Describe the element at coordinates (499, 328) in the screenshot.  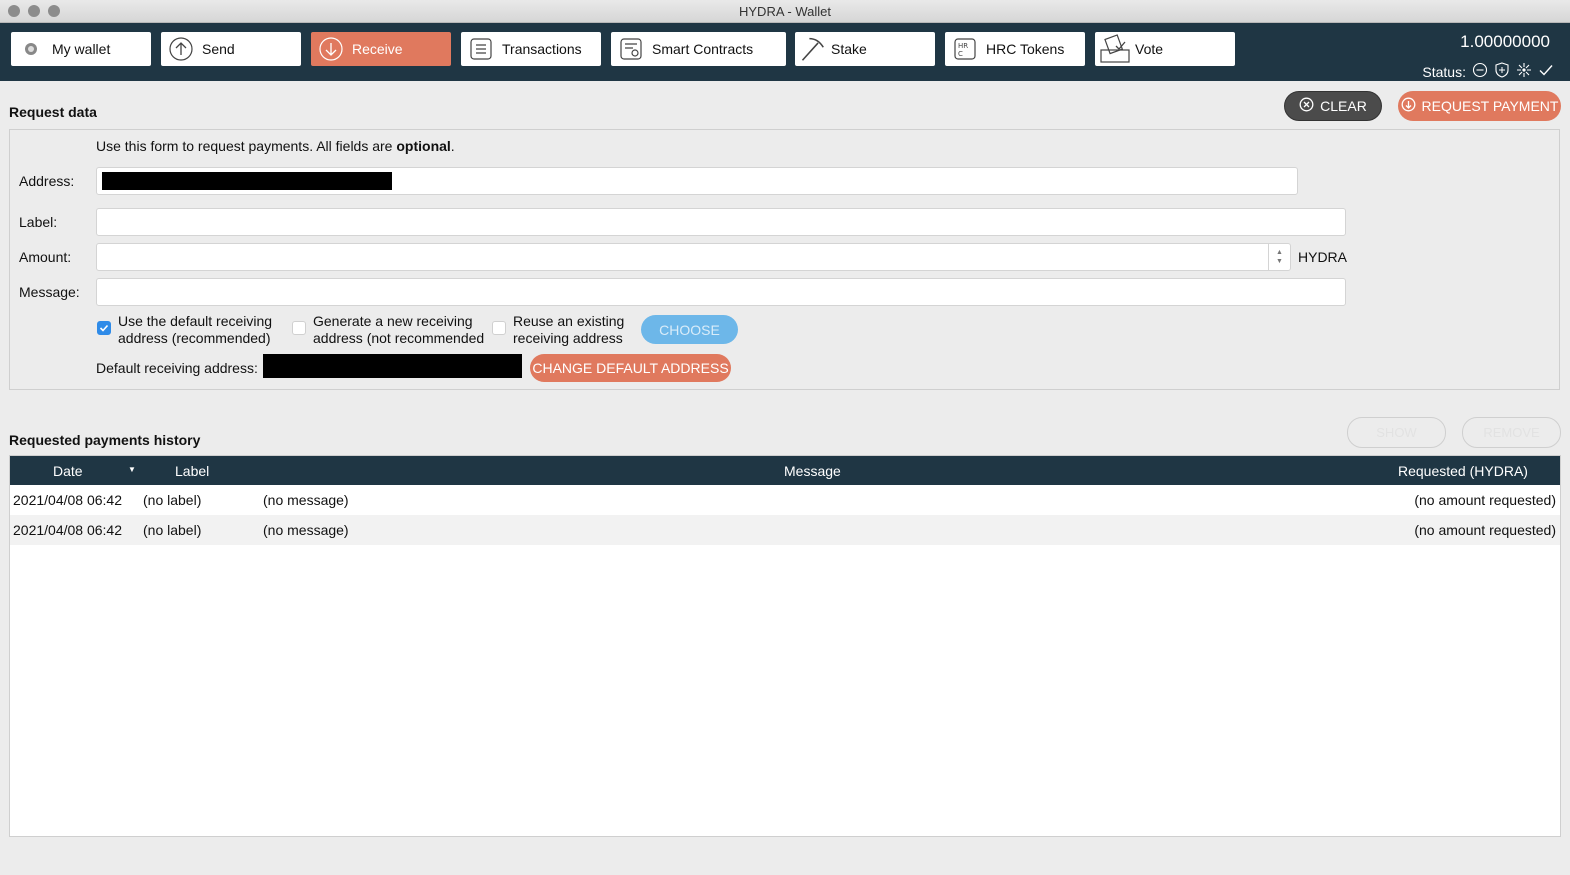
I see `reuse-address-checkbox` at that location.